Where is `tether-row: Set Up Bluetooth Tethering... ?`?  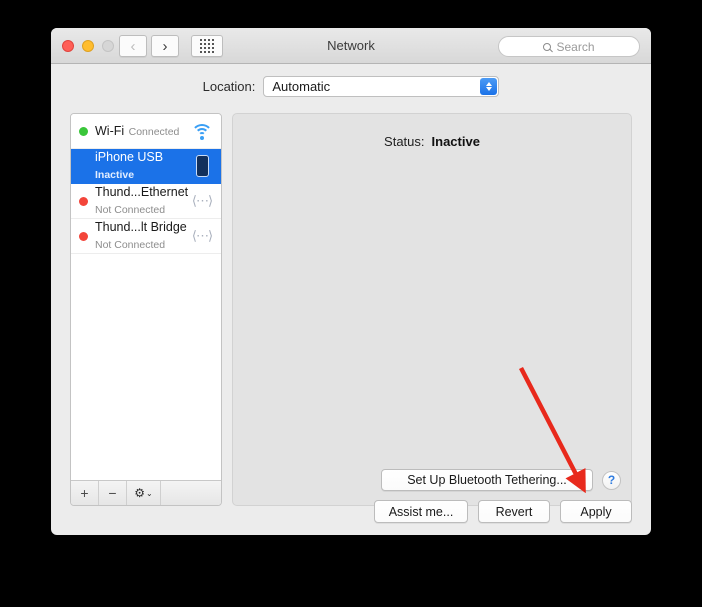 tether-row: Set Up Bluetooth Tethering... ? is located at coordinates (432, 480).